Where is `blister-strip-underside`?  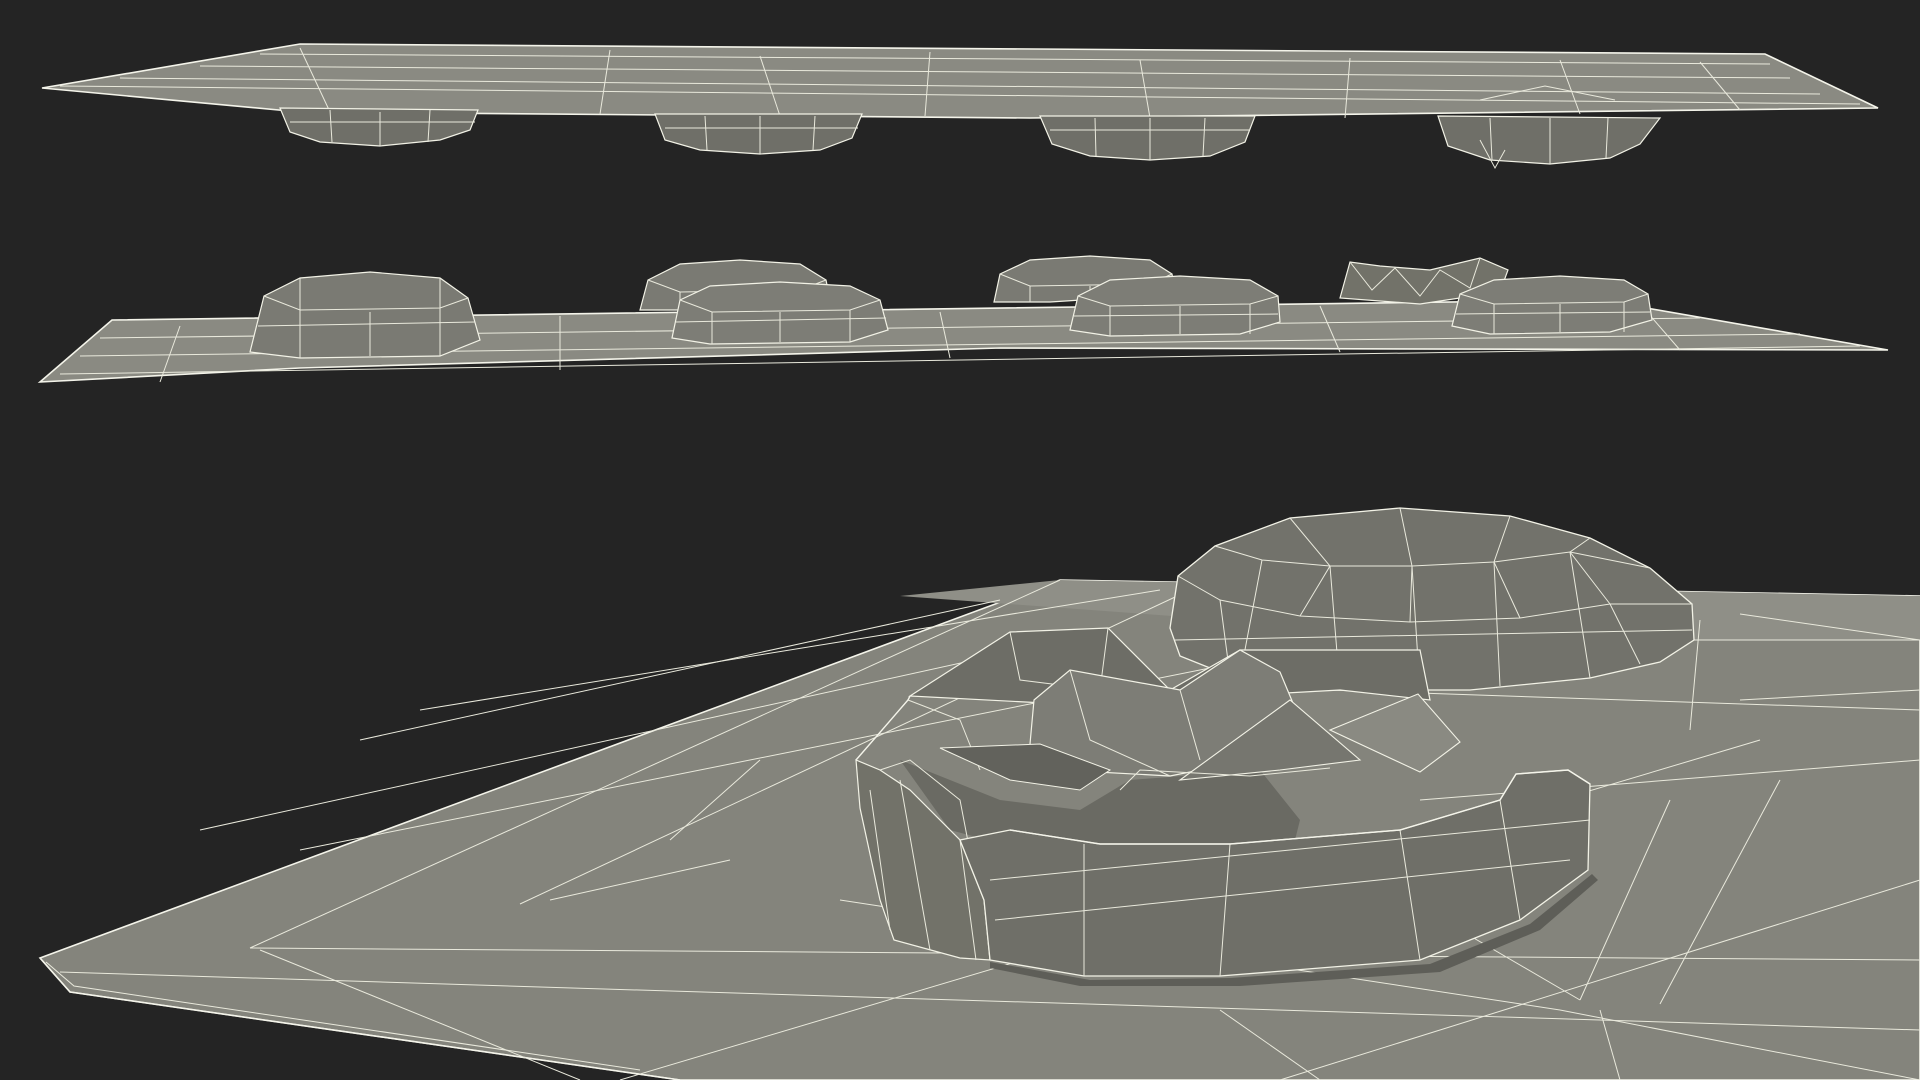 blister-strip-underside is located at coordinates (960, 106).